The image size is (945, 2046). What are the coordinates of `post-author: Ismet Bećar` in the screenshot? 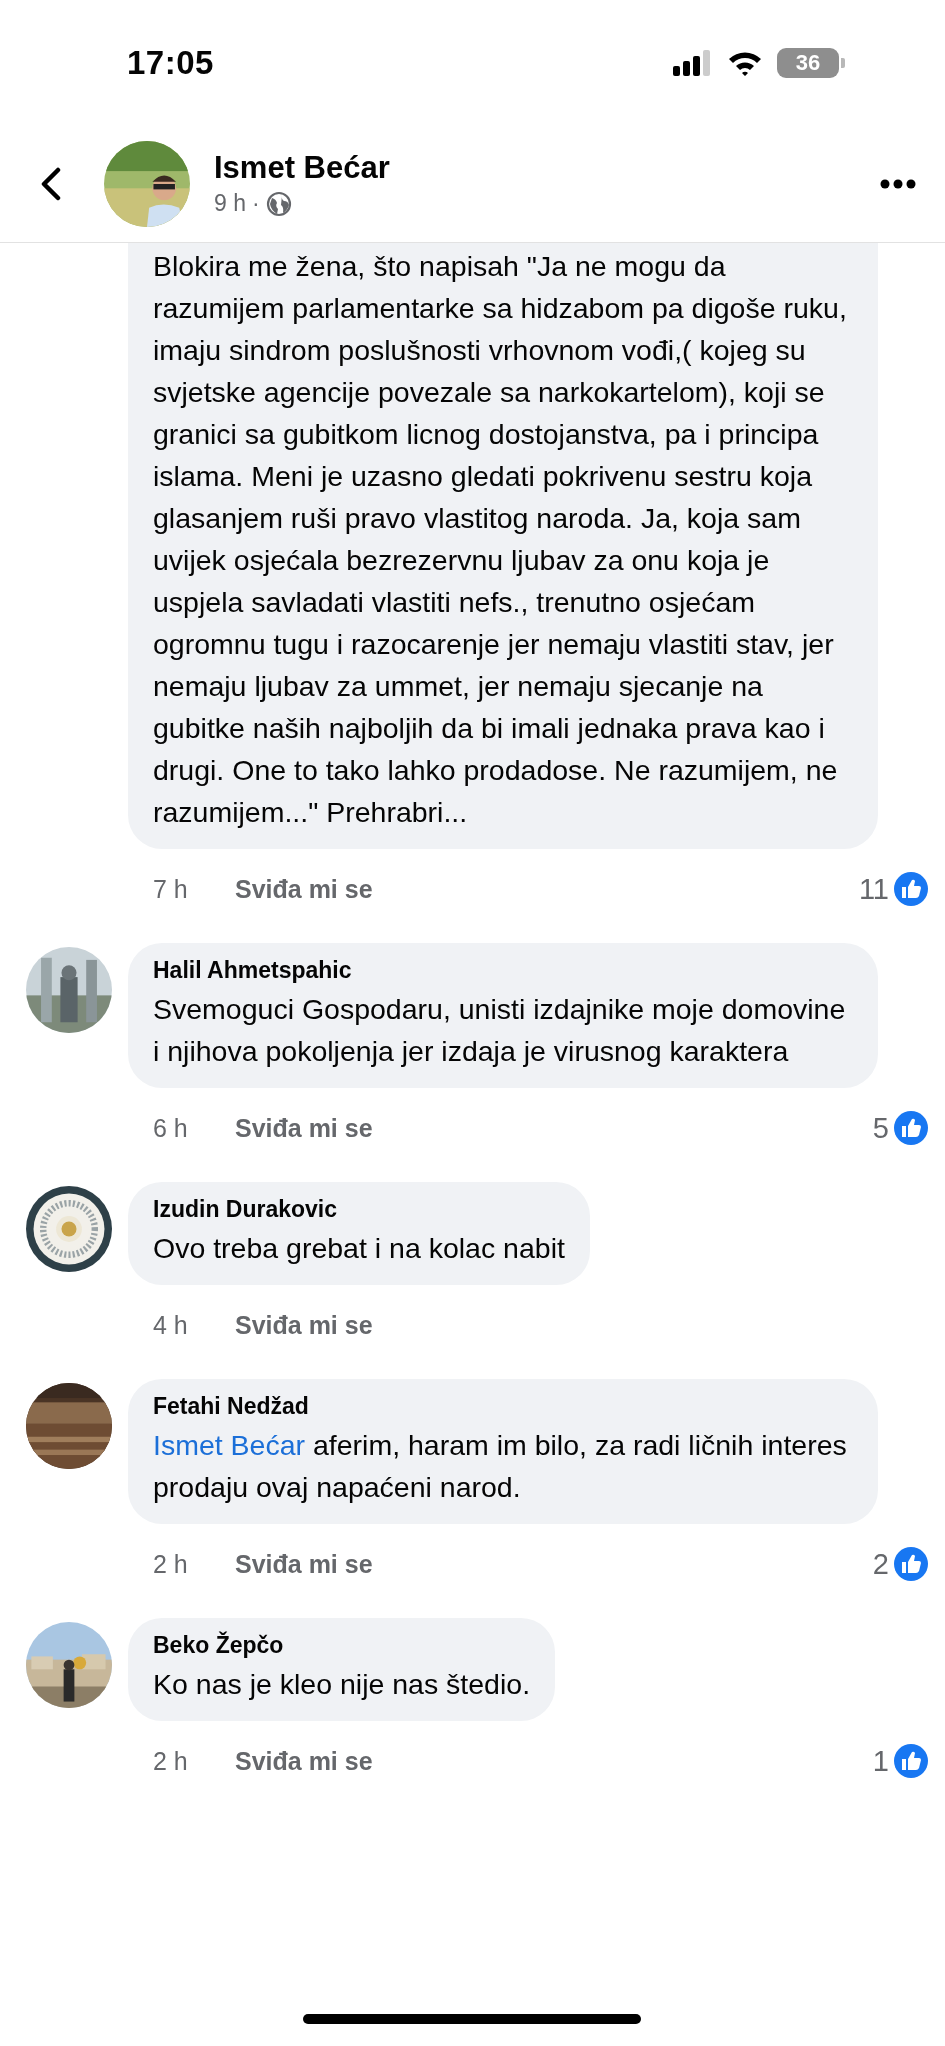 It's located at (546, 168).